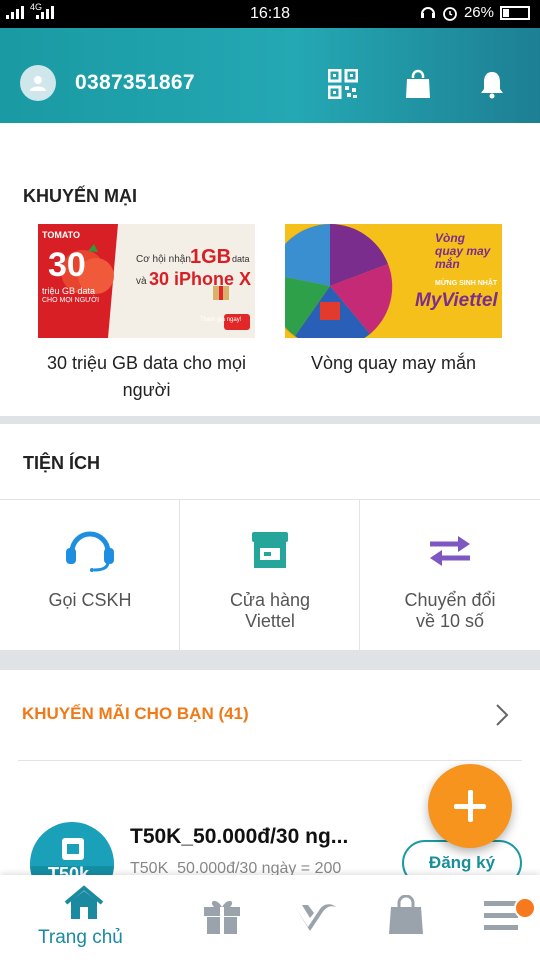 This screenshot has width=540, height=960. What do you see at coordinates (270, 600) in the screenshot?
I see `utility-viettel-store-line1: Cửa hàng` at bounding box center [270, 600].